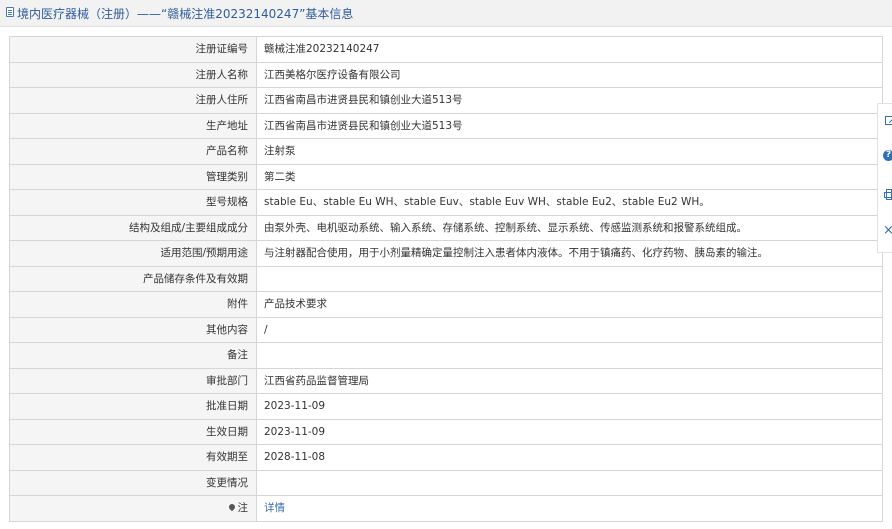 This screenshot has width=892, height=529. I want to click on table-row: 管理类别 第二类, so click(446, 176).